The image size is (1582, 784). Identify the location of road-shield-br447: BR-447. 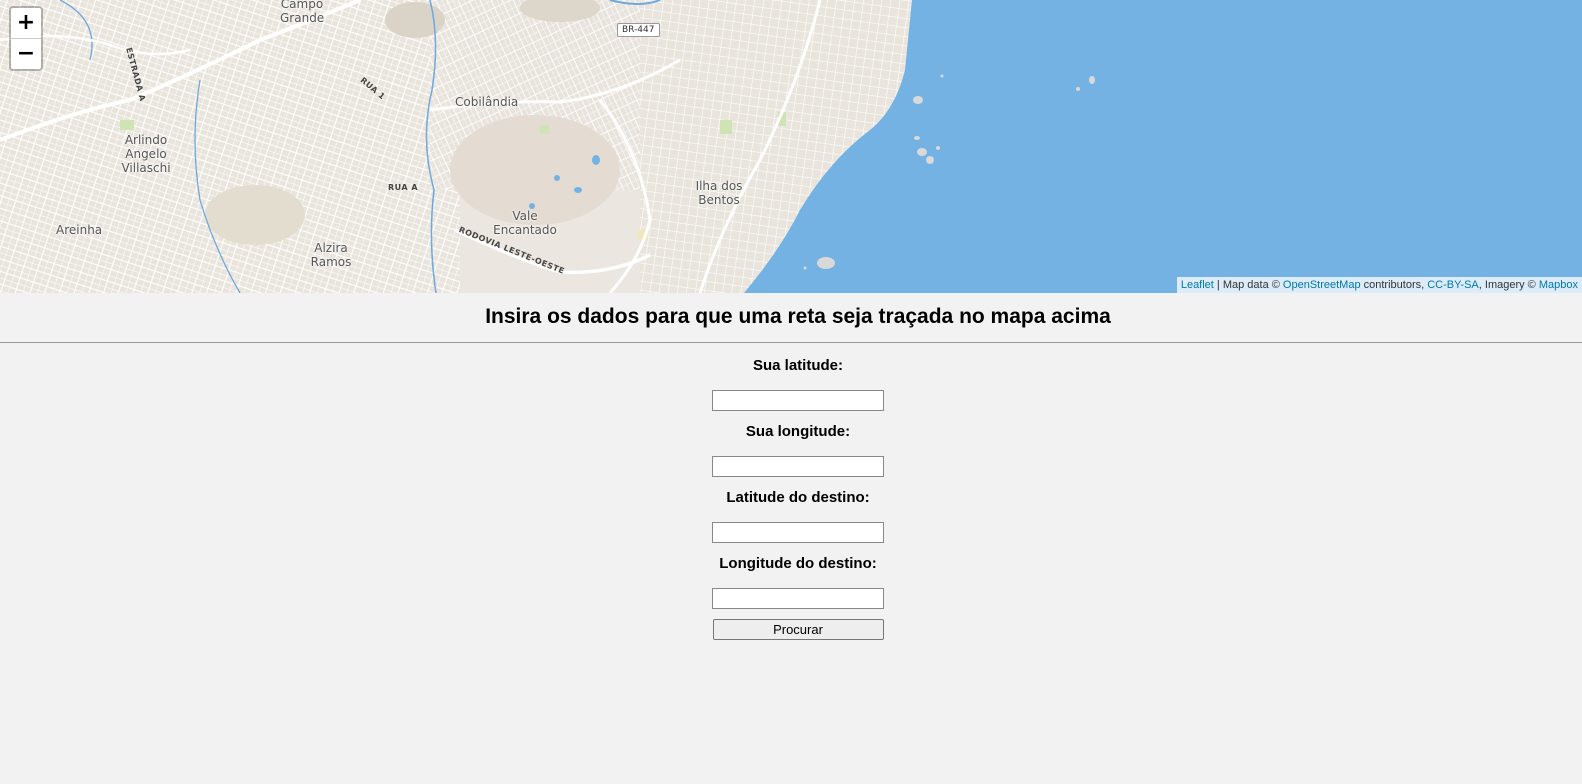
(638, 30).